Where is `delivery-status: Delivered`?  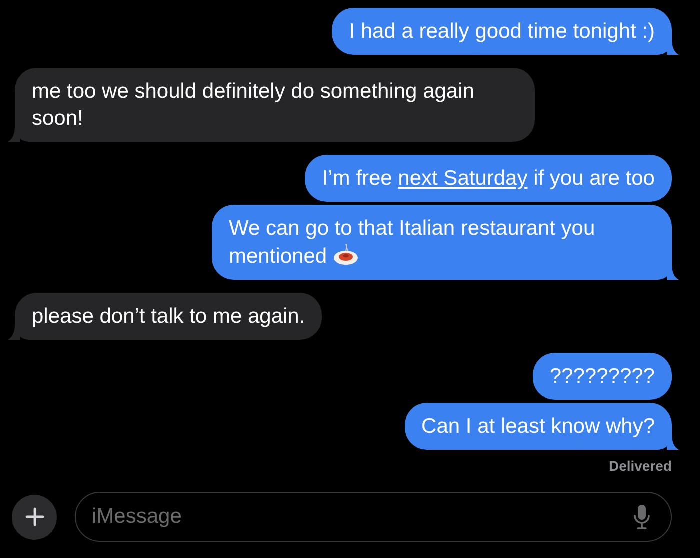
delivery-status: Delivered is located at coordinates (640, 466).